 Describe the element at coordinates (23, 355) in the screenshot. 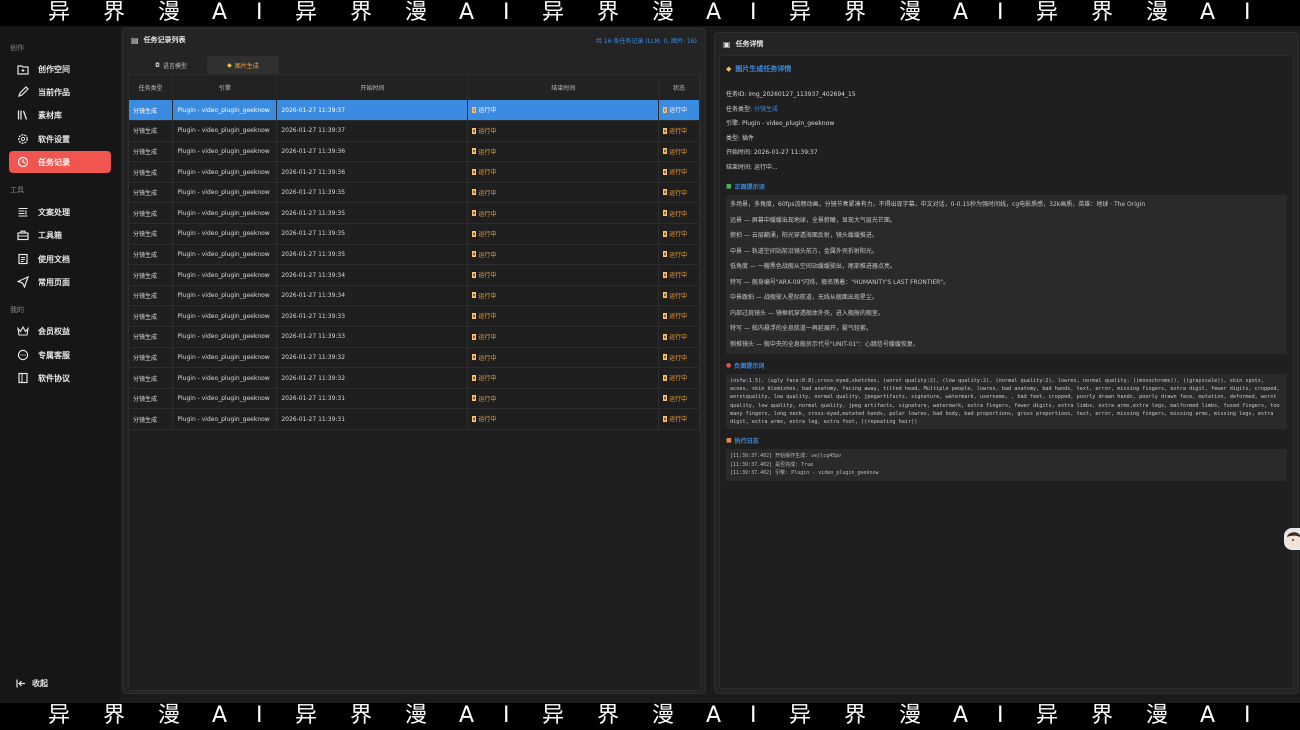

I see `chat-icon` at that location.